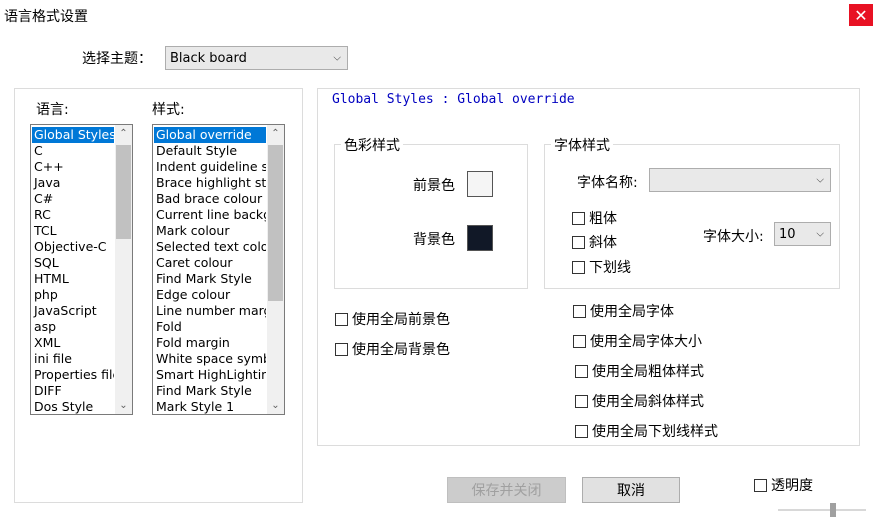  Describe the element at coordinates (480, 238) in the screenshot. I see `background-color-swatch` at that location.